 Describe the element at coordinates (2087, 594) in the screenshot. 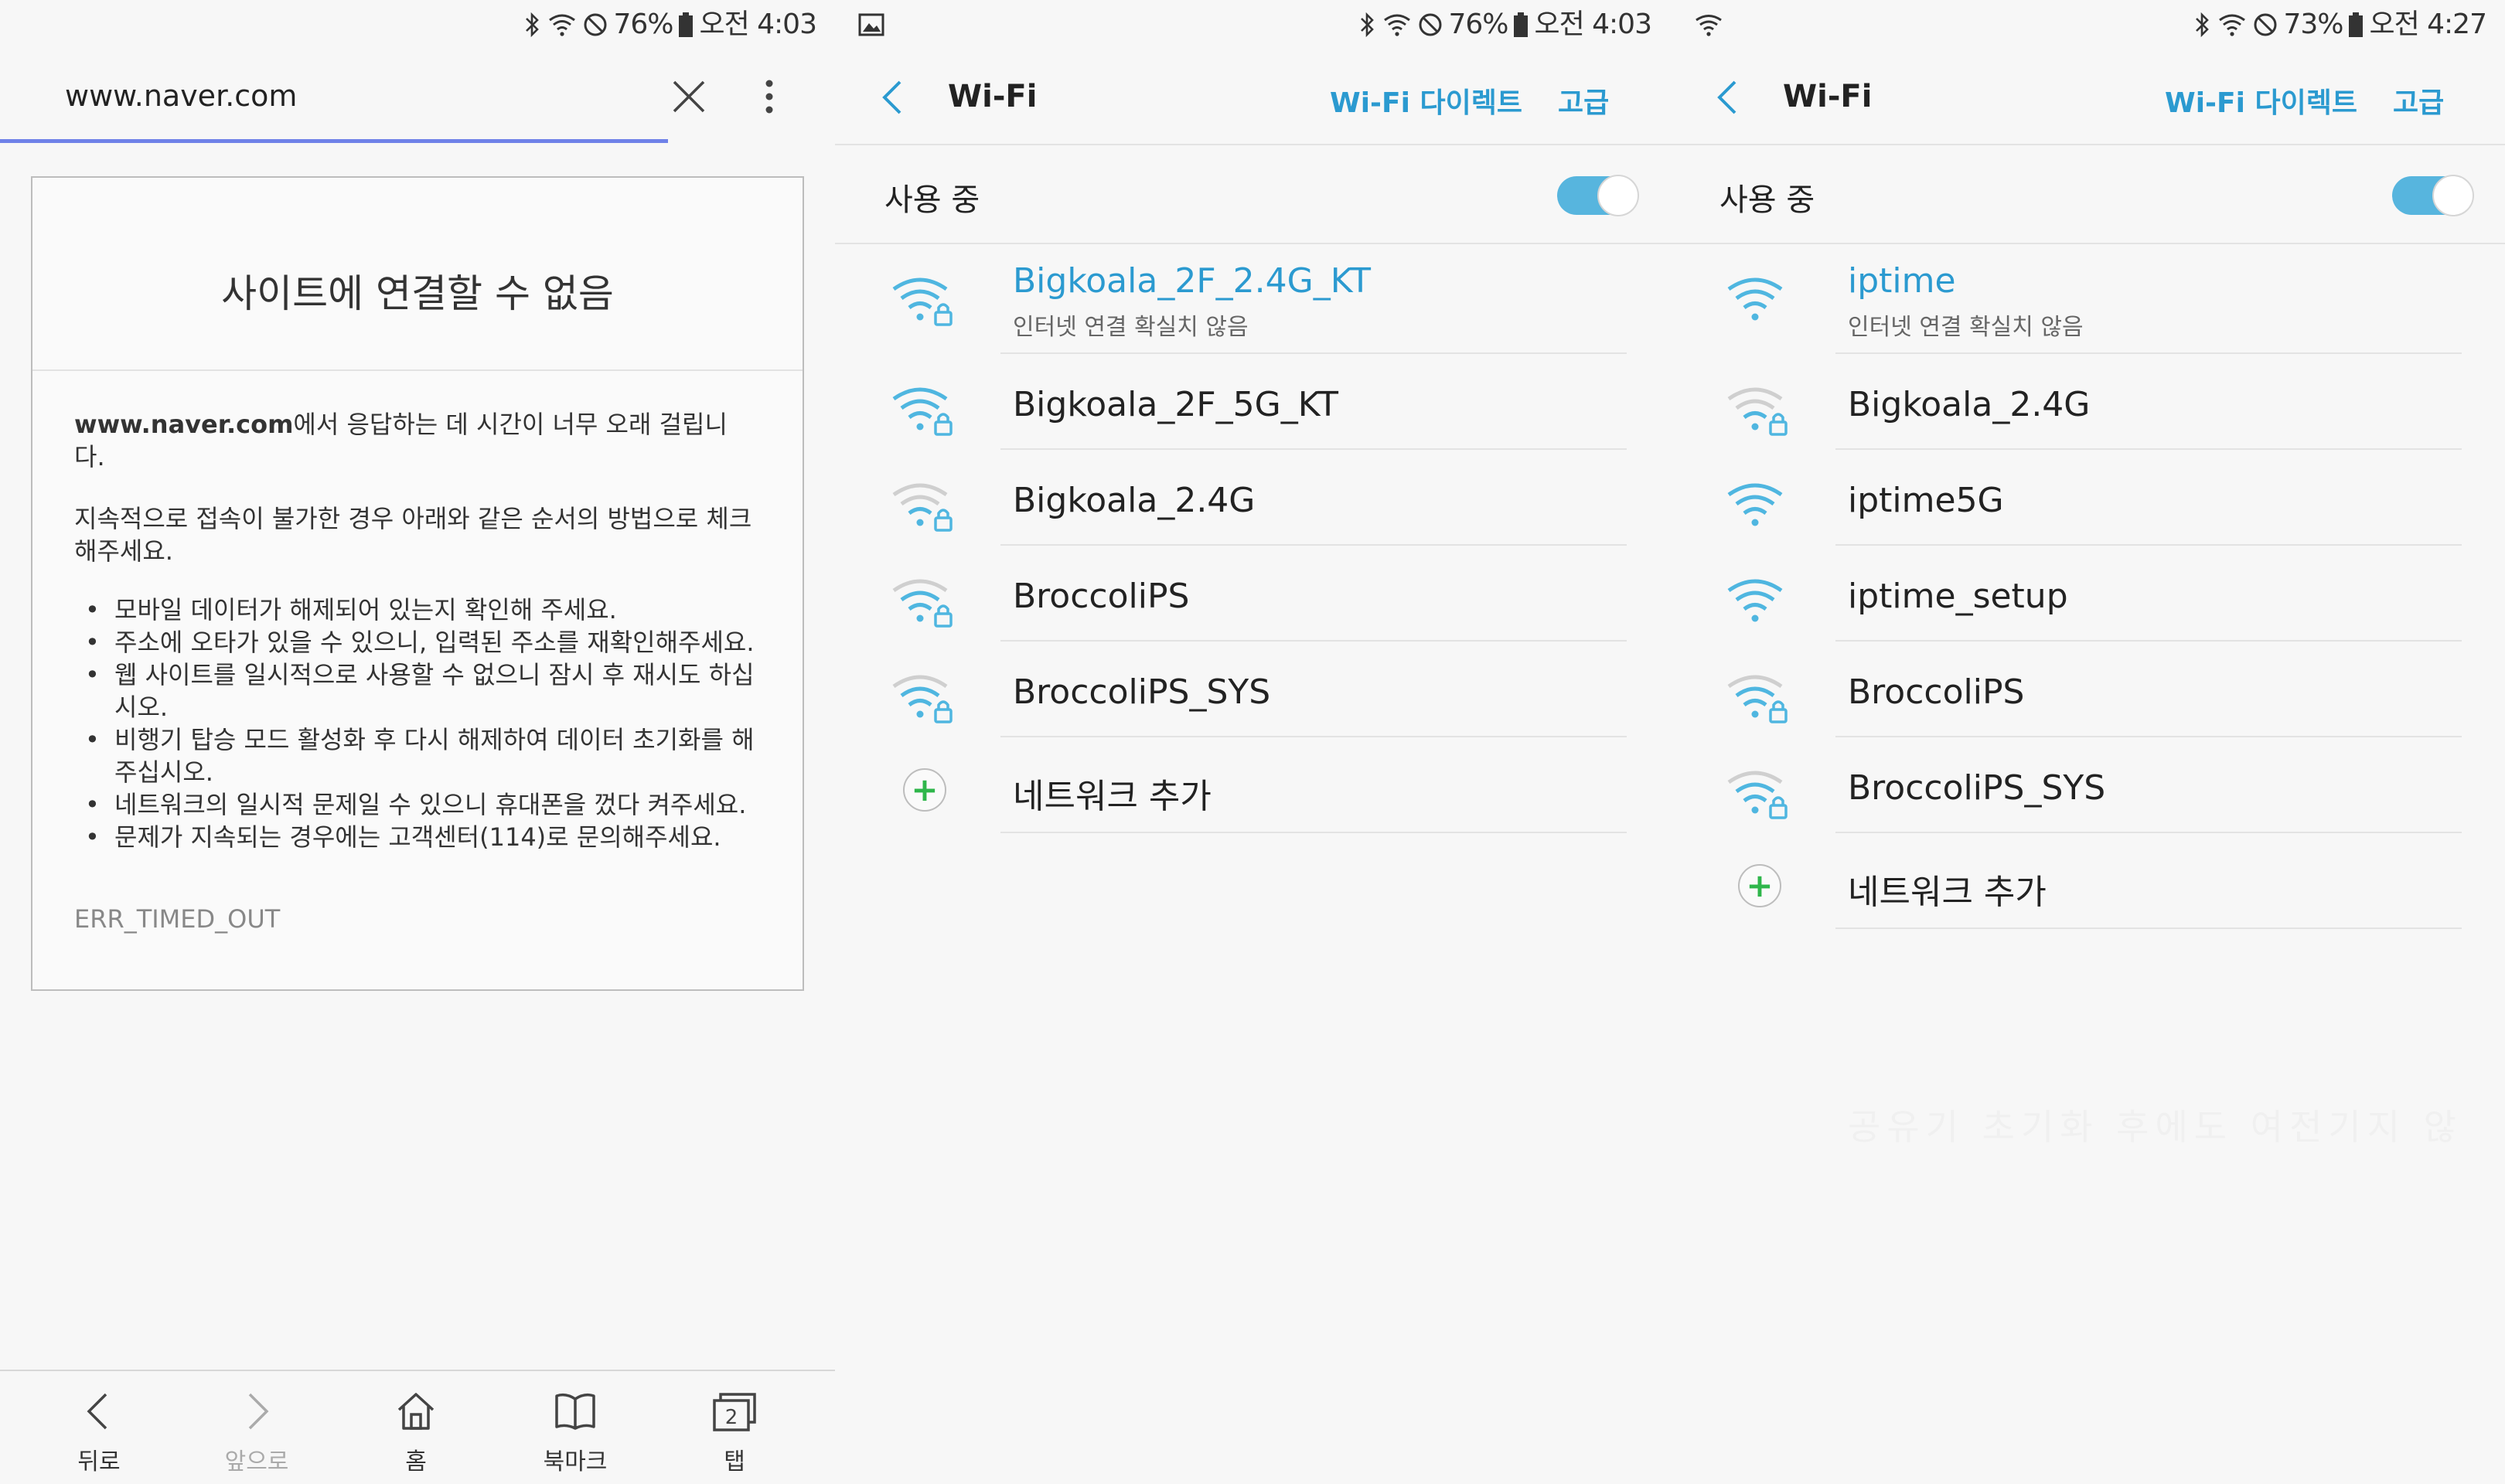

I see `network-item: iptime_setup` at that location.